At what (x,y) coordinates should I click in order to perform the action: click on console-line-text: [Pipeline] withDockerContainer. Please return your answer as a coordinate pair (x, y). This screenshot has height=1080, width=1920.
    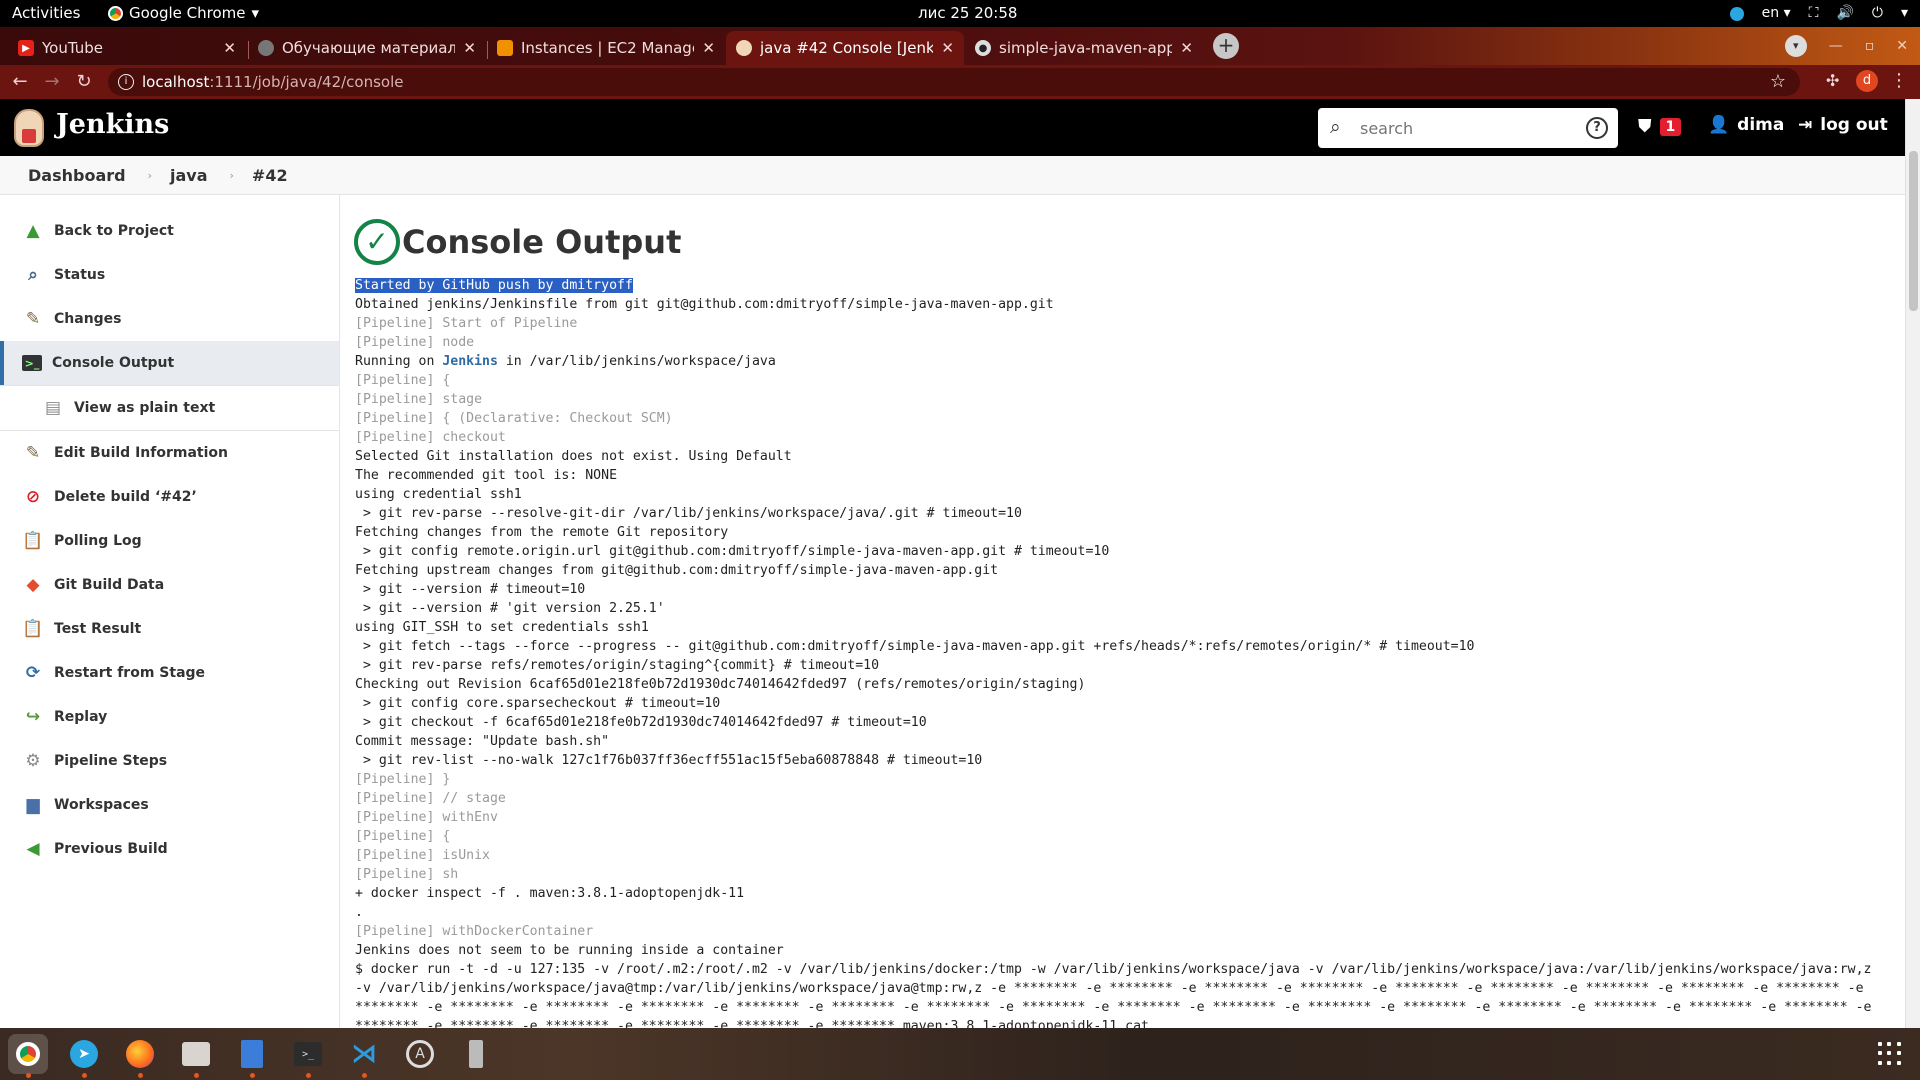
    Looking at the image, I should click on (474, 931).